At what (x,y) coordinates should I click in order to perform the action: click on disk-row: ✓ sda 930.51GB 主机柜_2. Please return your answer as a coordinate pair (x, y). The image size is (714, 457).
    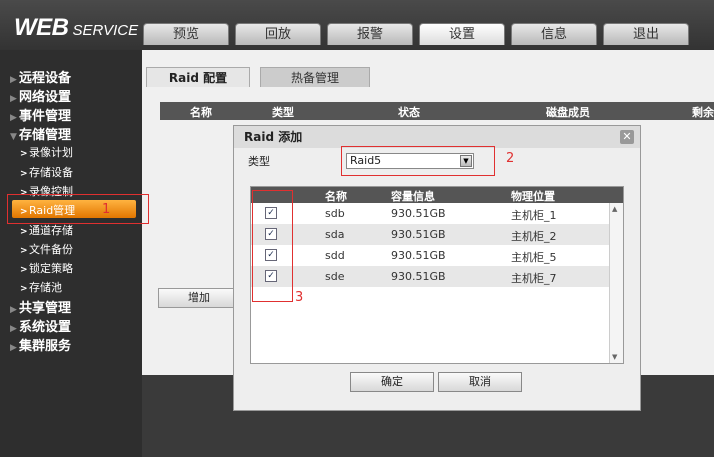
    Looking at the image, I should click on (430, 234).